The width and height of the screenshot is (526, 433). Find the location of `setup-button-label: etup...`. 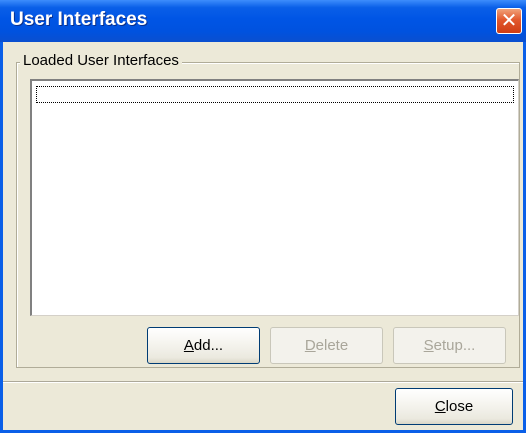

setup-button-label: etup... is located at coordinates (454, 345).